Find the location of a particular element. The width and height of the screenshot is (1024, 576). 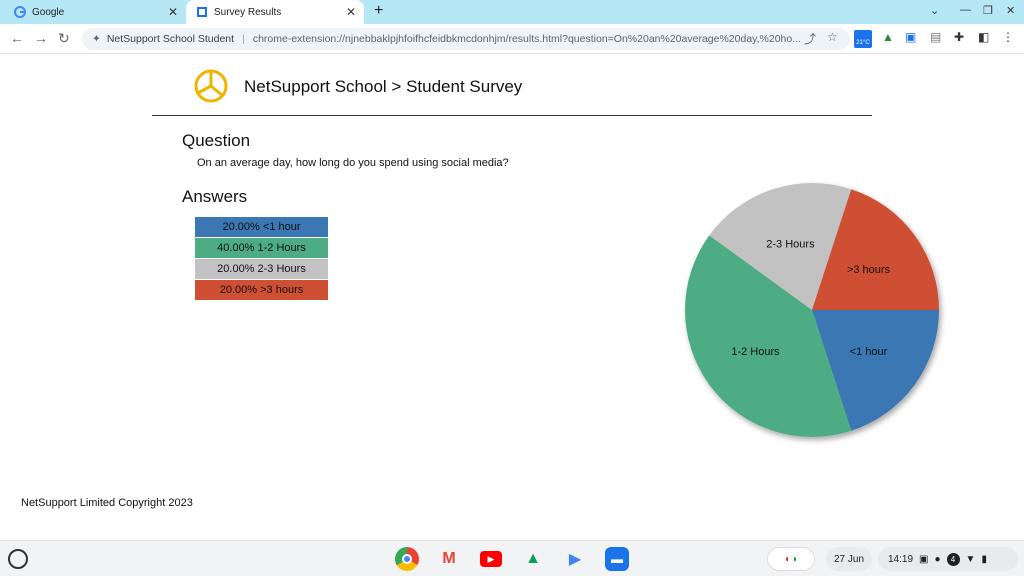

chrome-icon is located at coordinates (407, 559).